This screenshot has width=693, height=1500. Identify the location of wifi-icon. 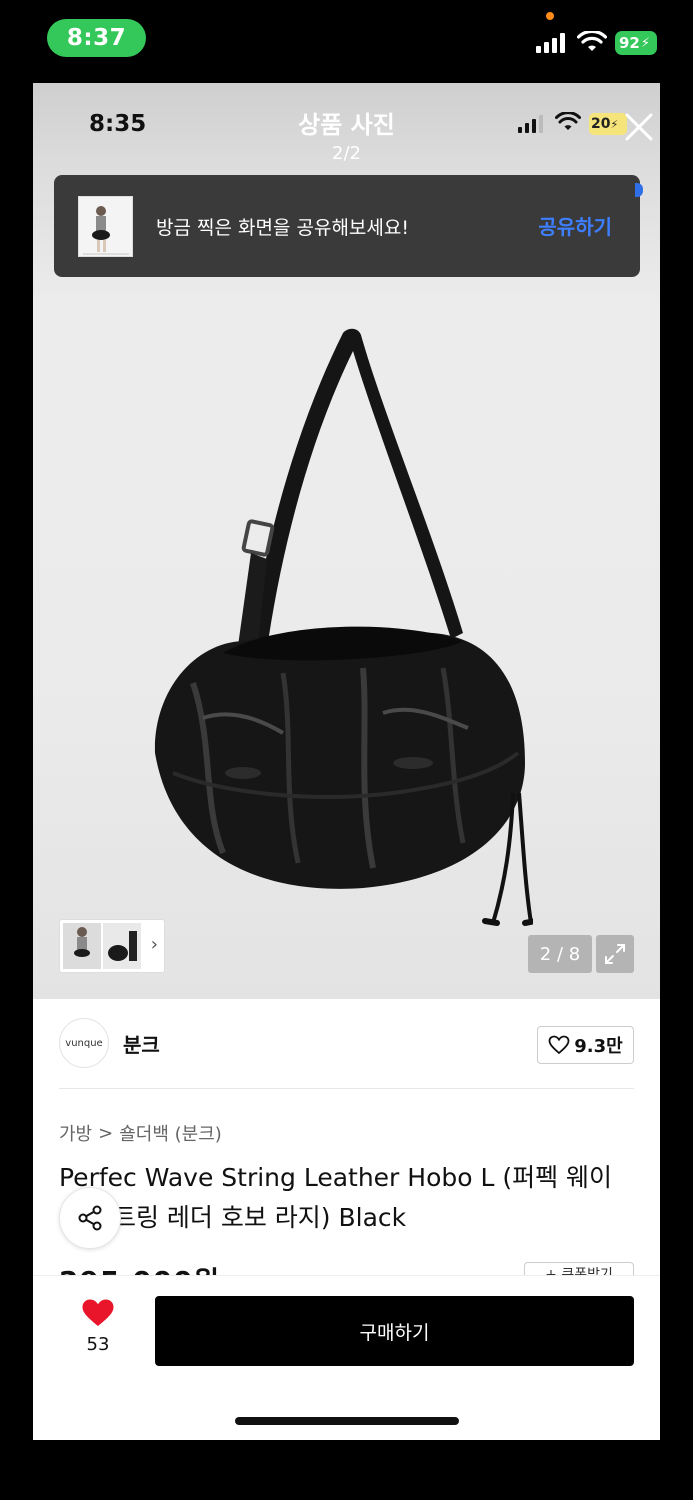
(592, 41).